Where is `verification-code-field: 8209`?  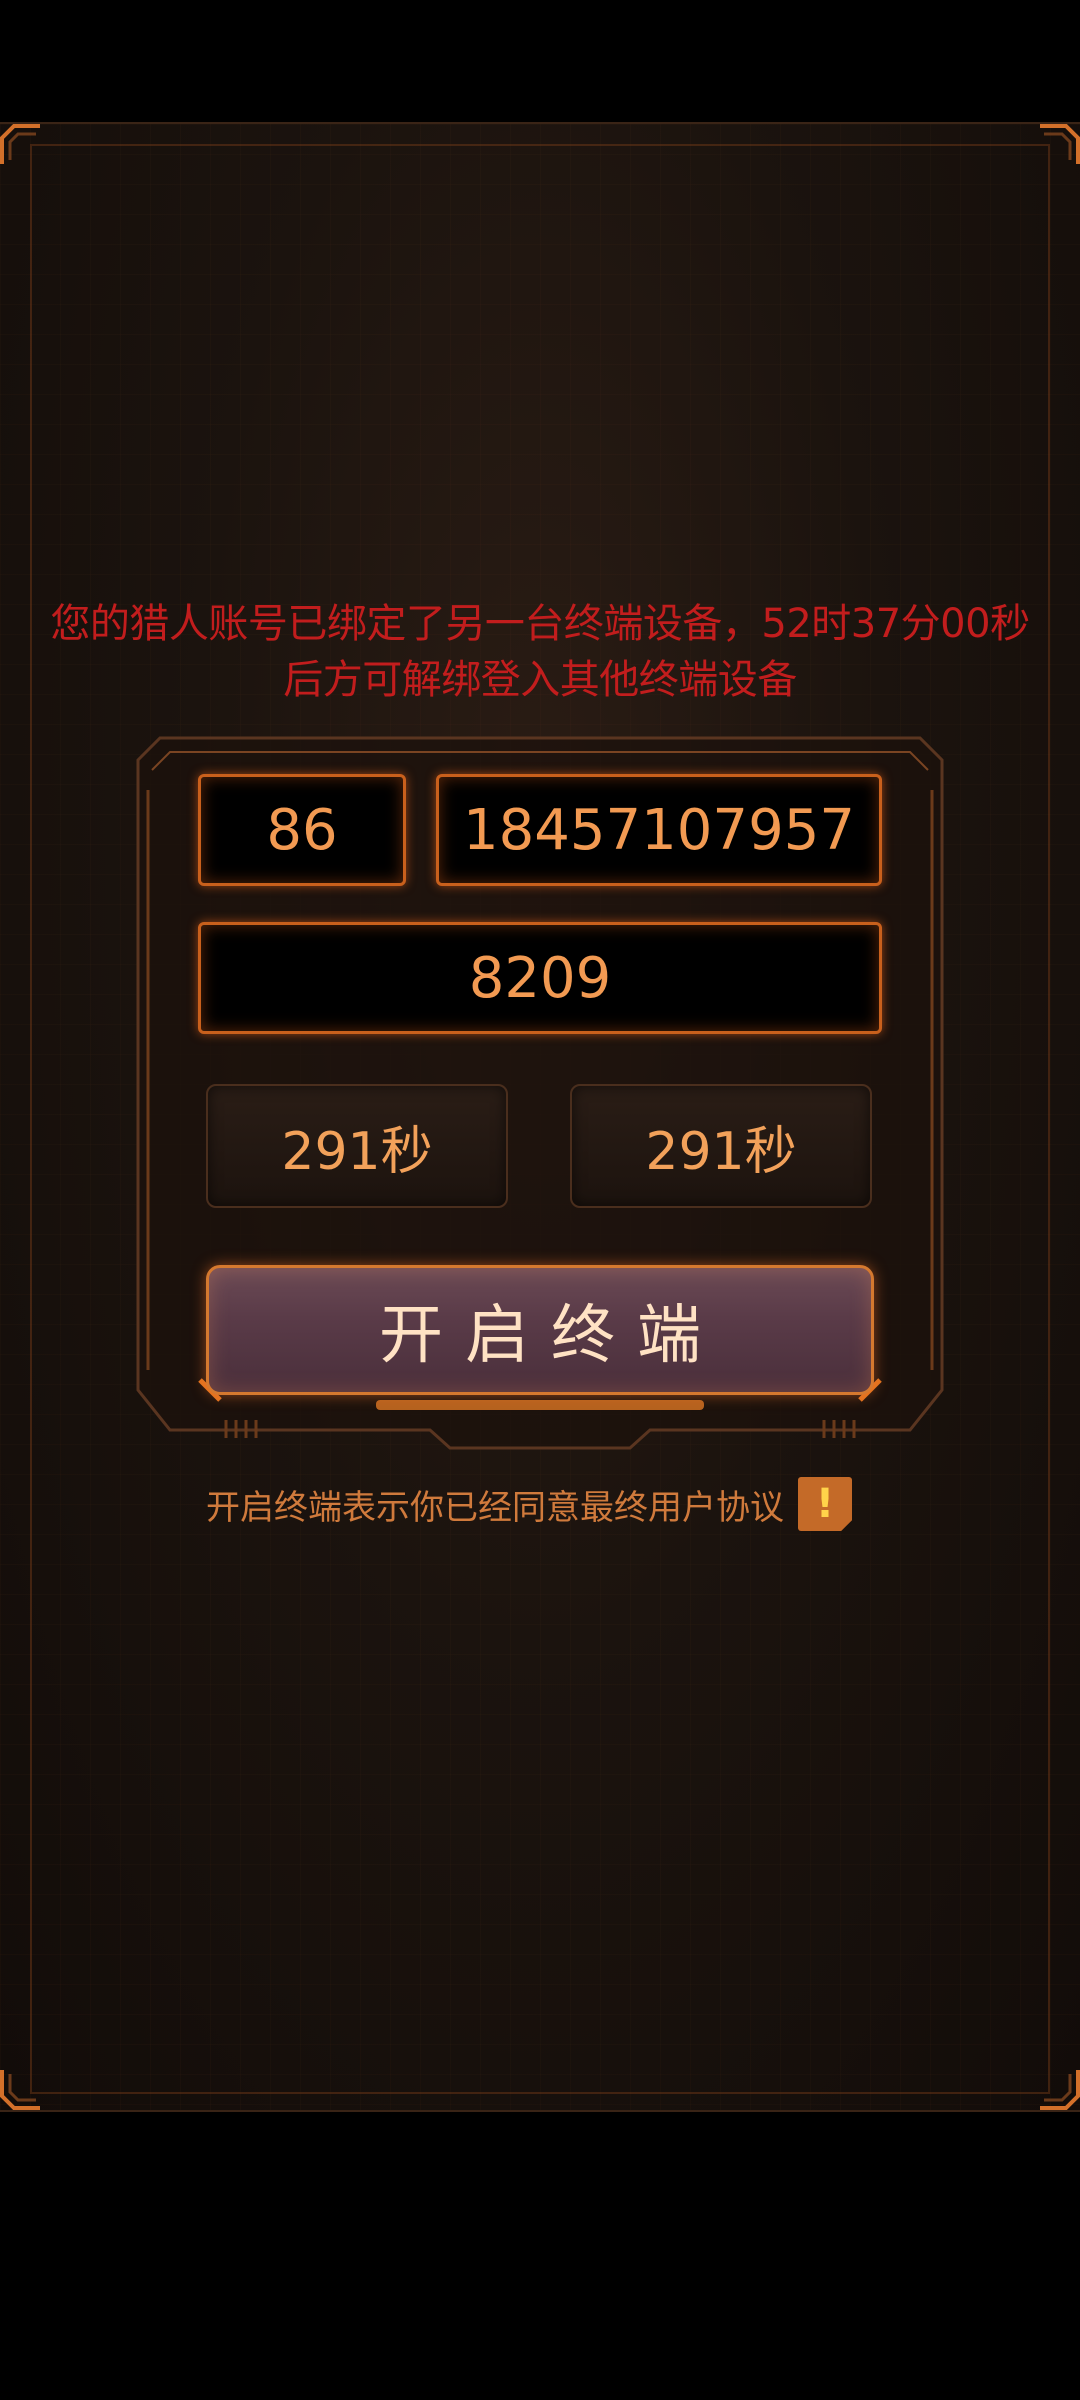
verification-code-field: 8209 is located at coordinates (540, 978).